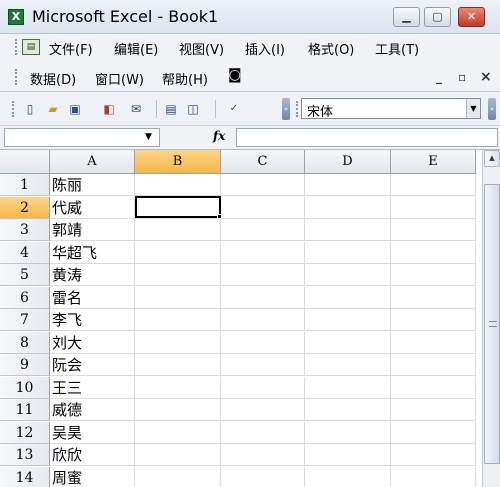 The width and height of the screenshot is (500, 487). I want to click on cell-a8: 刘大, so click(92, 343).